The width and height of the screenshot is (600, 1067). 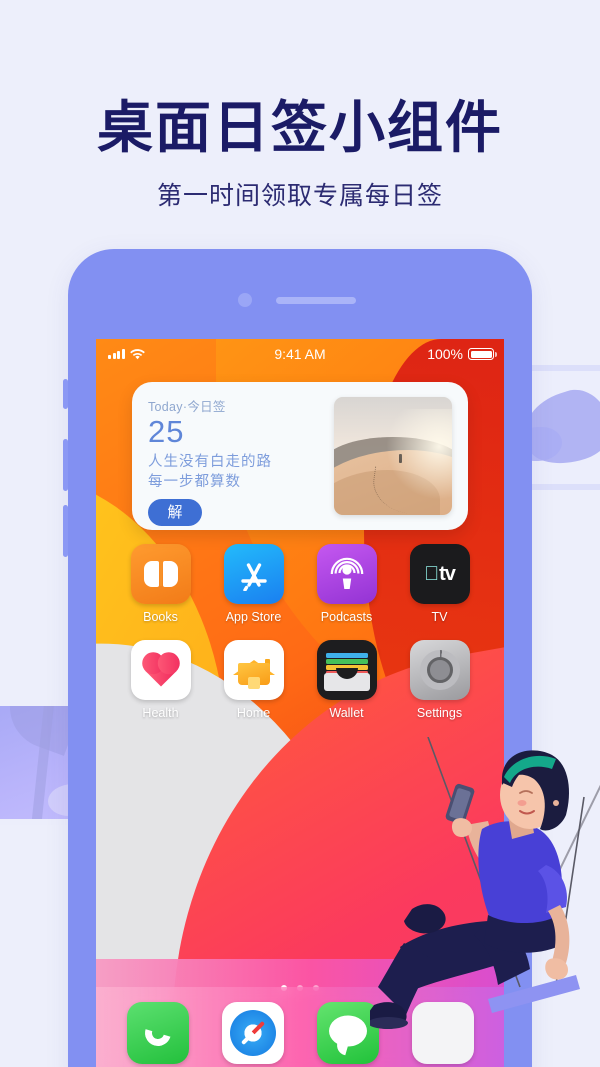 I want to click on page-title: 桌面日签小组件, so click(x=300, y=127).